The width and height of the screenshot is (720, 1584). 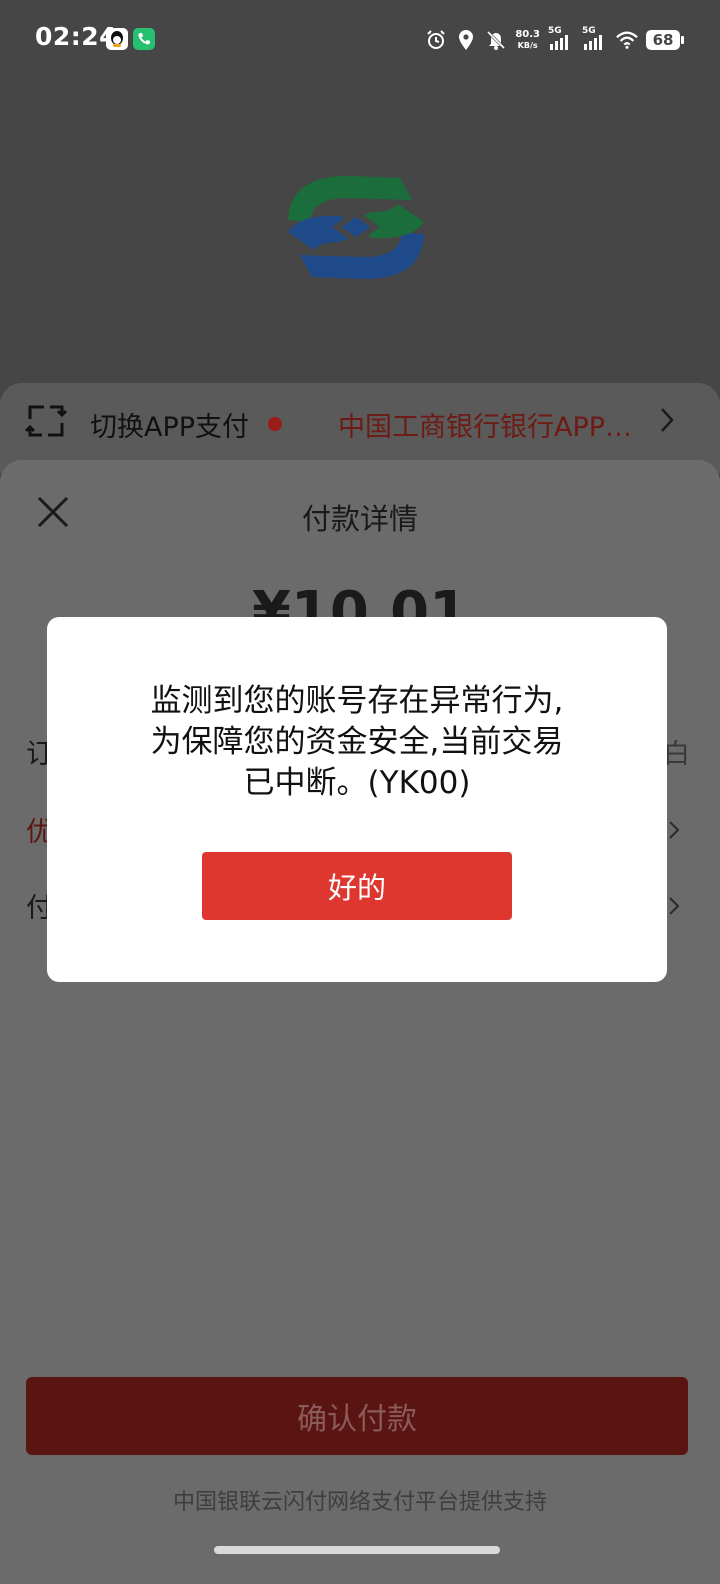 What do you see at coordinates (627, 40) in the screenshot?
I see `wifi-icon` at bounding box center [627, 40].